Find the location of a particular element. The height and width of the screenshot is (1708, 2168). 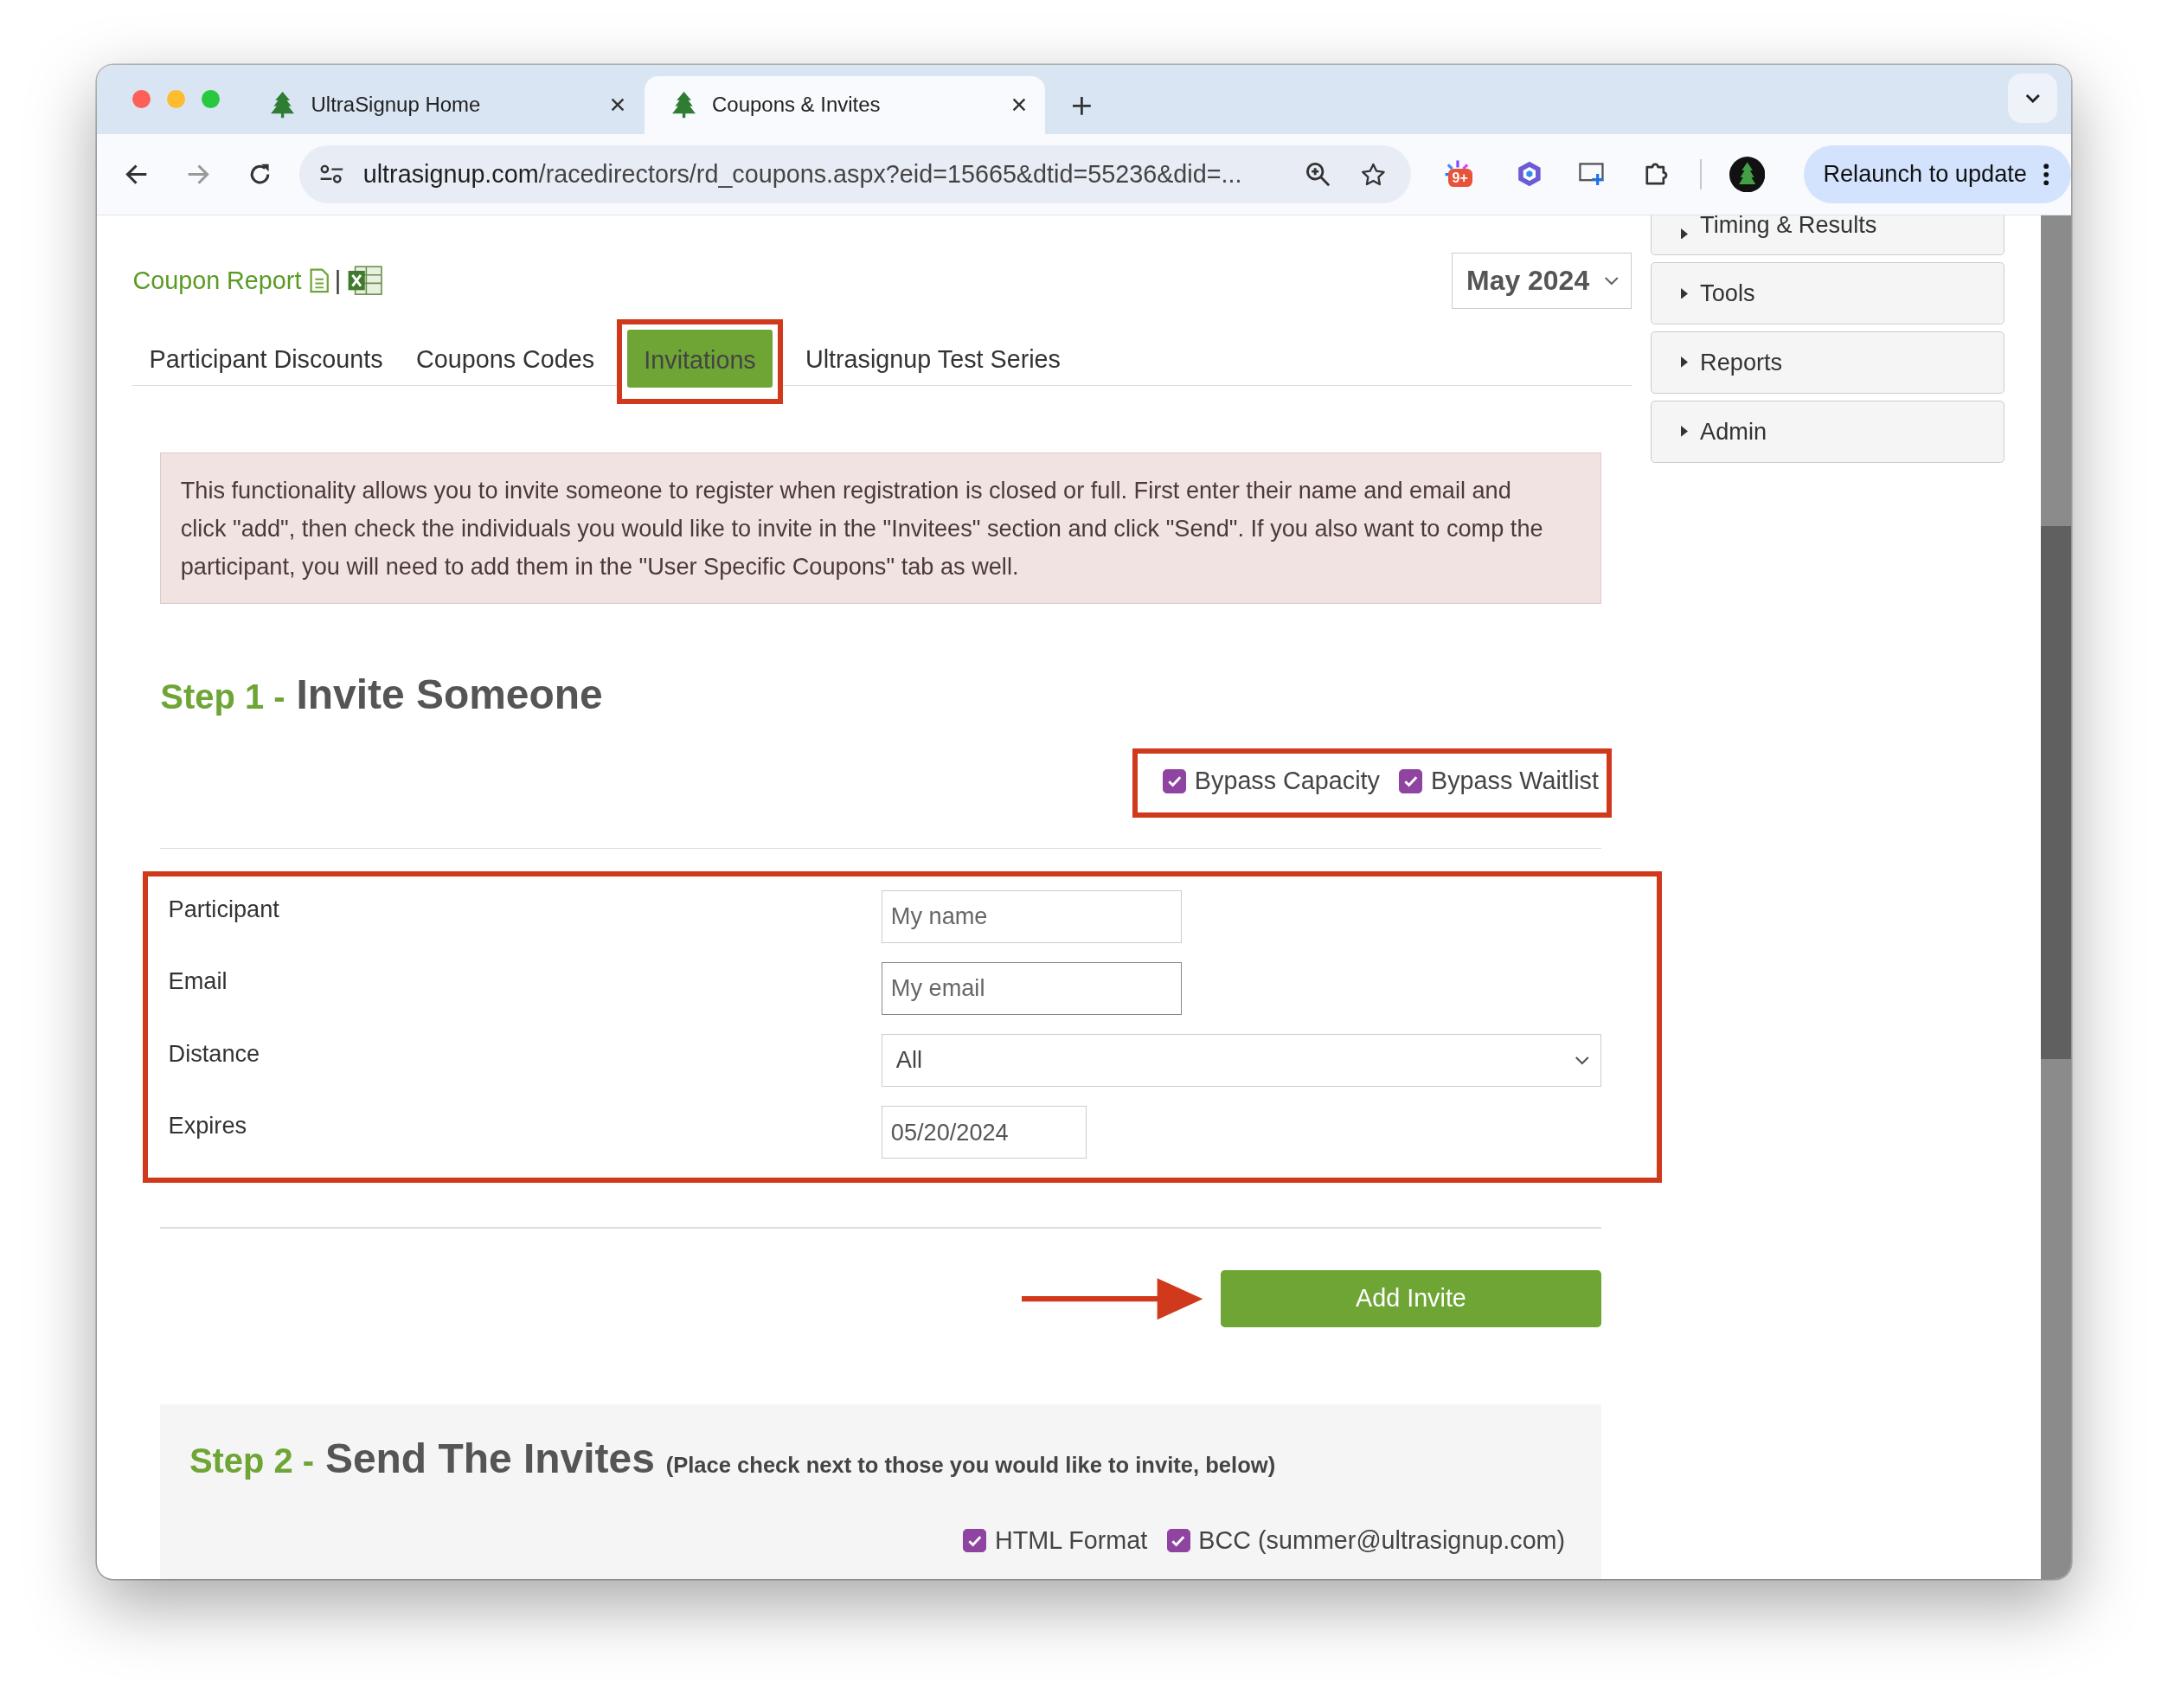

browser-tab: UltraSignup Home is located at coordinates (444, 105).